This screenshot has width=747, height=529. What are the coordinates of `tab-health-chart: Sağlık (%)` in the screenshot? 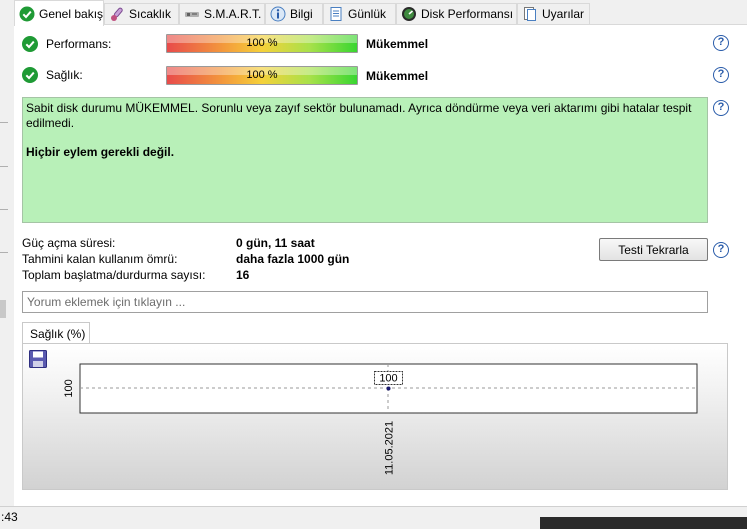 It's located at (56, 333).